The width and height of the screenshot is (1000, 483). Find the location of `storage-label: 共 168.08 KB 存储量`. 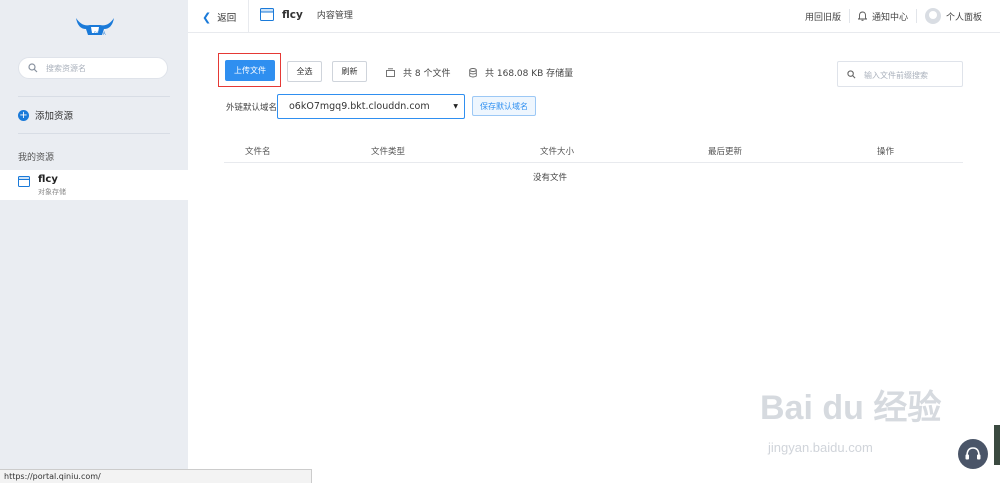

storage-label: 共 168.08 KB 存储量 is located at coordinates (529, 74).